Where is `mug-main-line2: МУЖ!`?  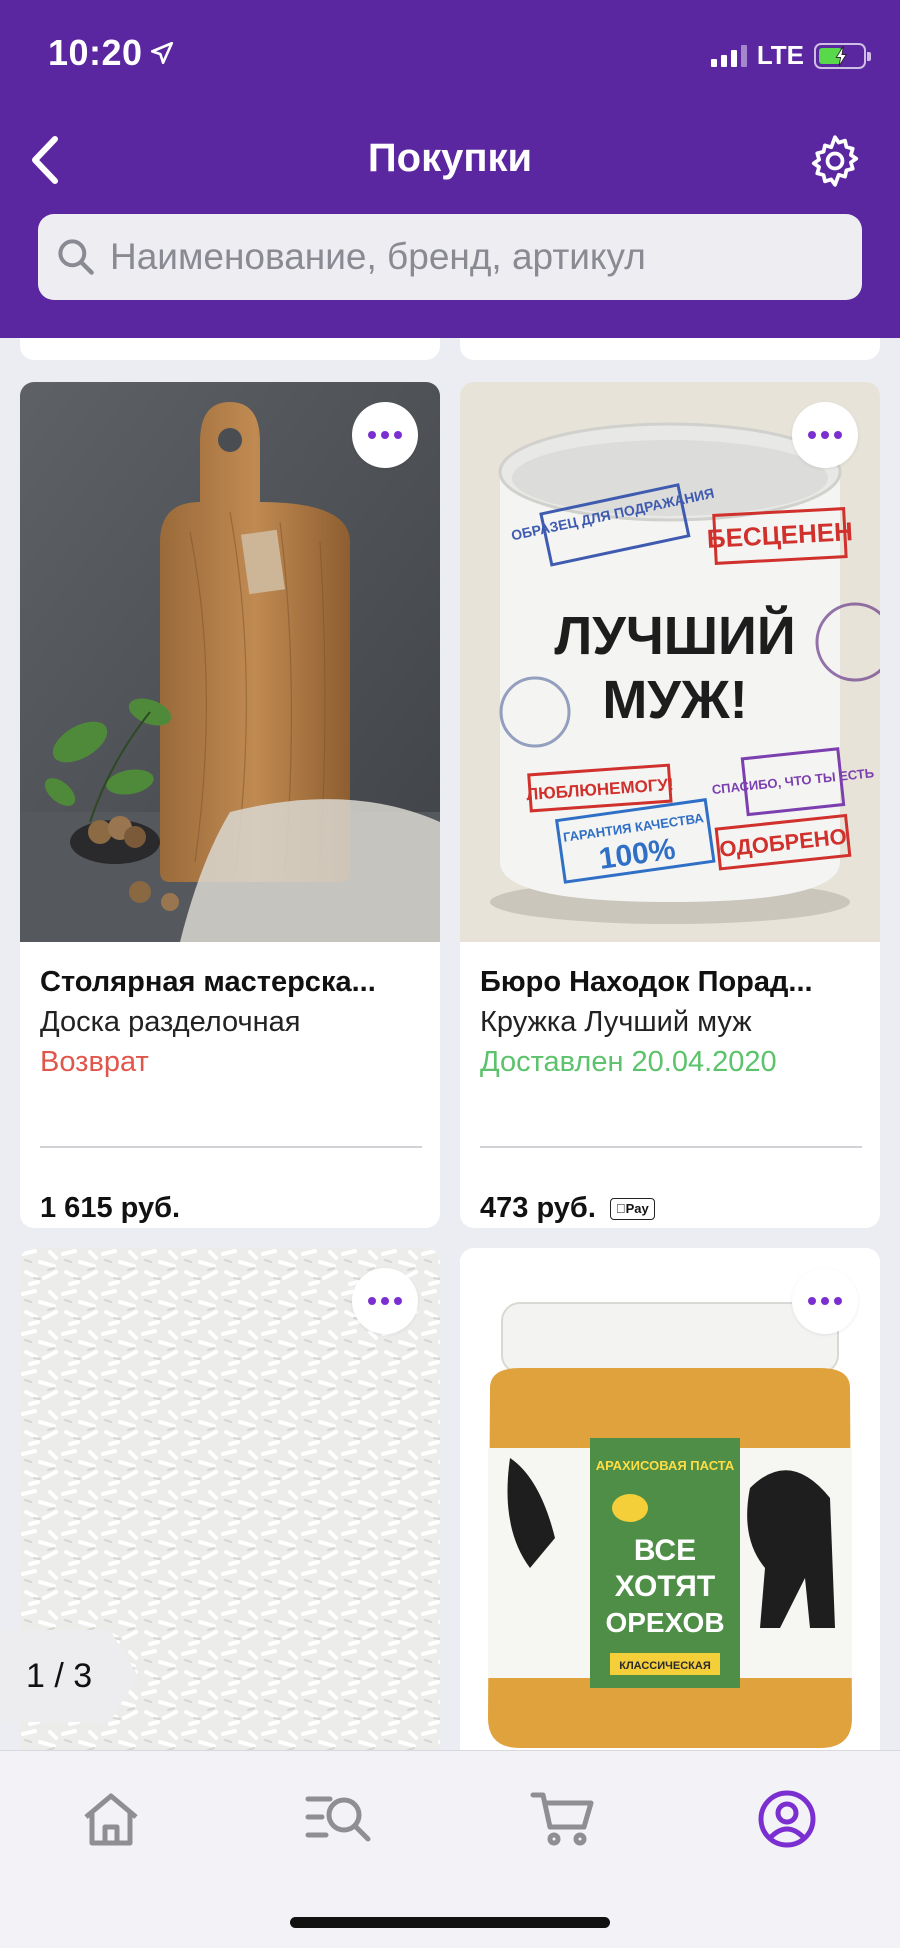 mug-main-line2: МУЖ! is located at coordinates (674, 700).